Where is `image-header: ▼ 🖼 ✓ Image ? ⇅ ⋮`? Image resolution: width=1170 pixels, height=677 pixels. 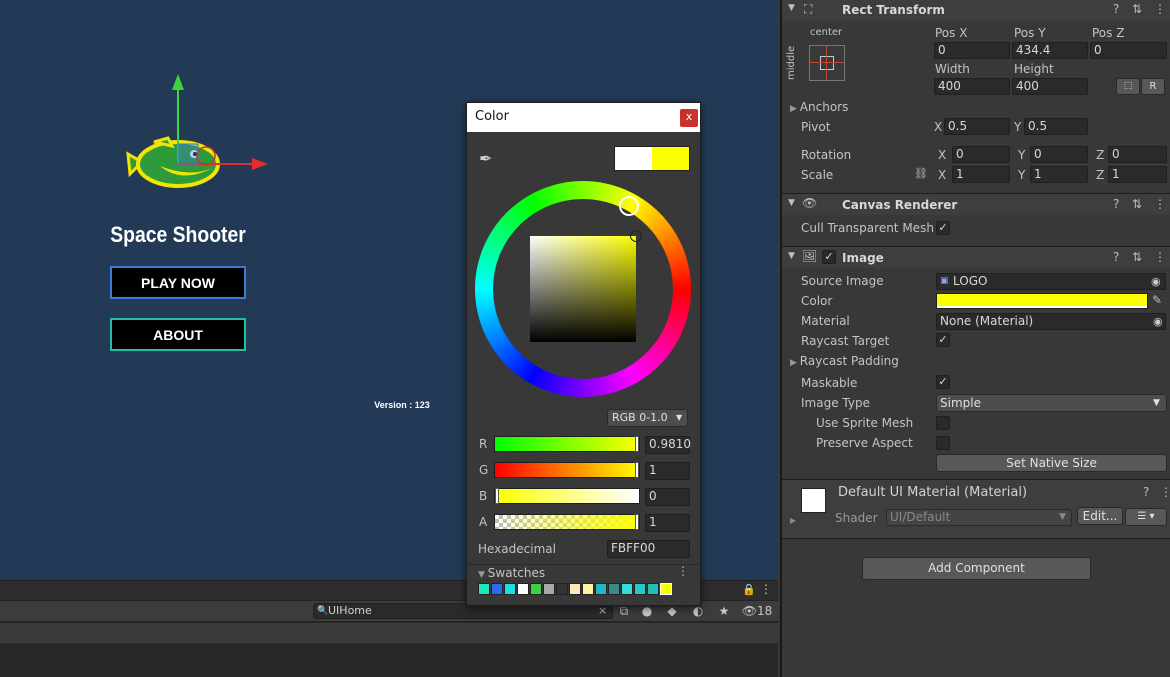 image-header: ▼ 🖼 ✓ Image ? ⇅ ⋮ is located at coordinates (976, 257).